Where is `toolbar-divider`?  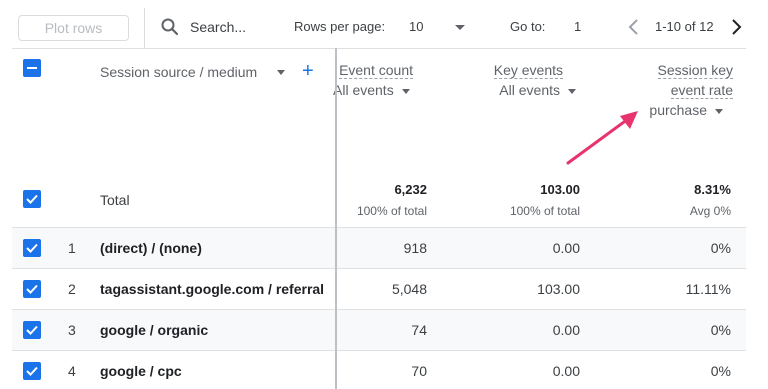 toolbar-divider is located at coordinates (144, 28).